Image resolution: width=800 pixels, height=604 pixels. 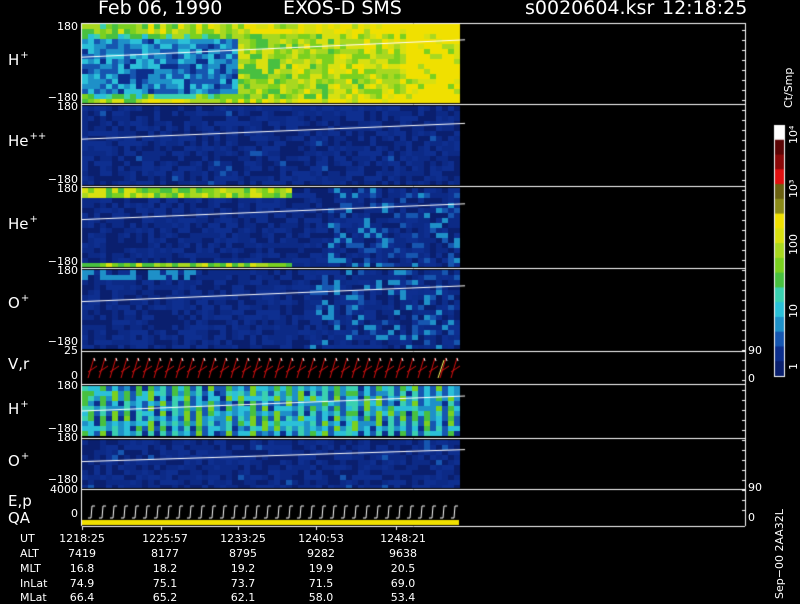 What do you see at coordinates (243, 583) in the screenshot?
I see `orbit-value: 73.7` at bounding box center [243, 583].